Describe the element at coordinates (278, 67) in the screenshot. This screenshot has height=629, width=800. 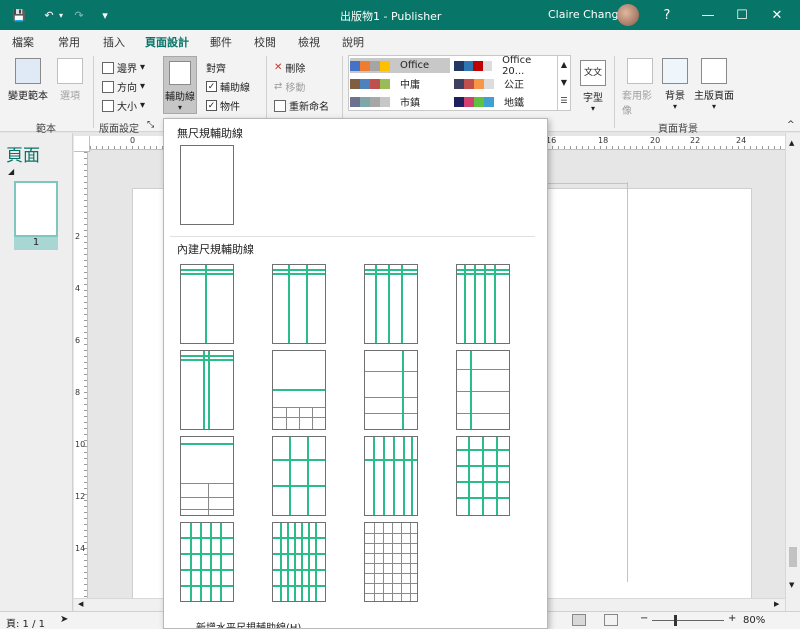
I see `delete-icon: ✕` at that location.